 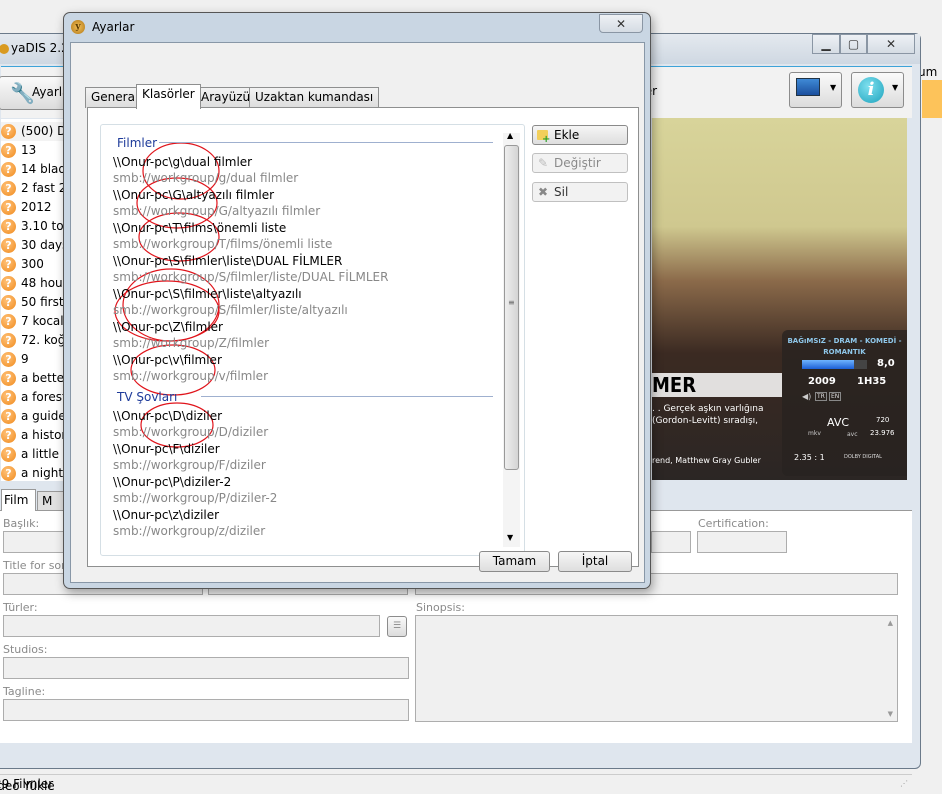 I want to click on folder-path: \\Onur-pc\S\filmler\liste\altyazılı, so click(x=207, y=294).